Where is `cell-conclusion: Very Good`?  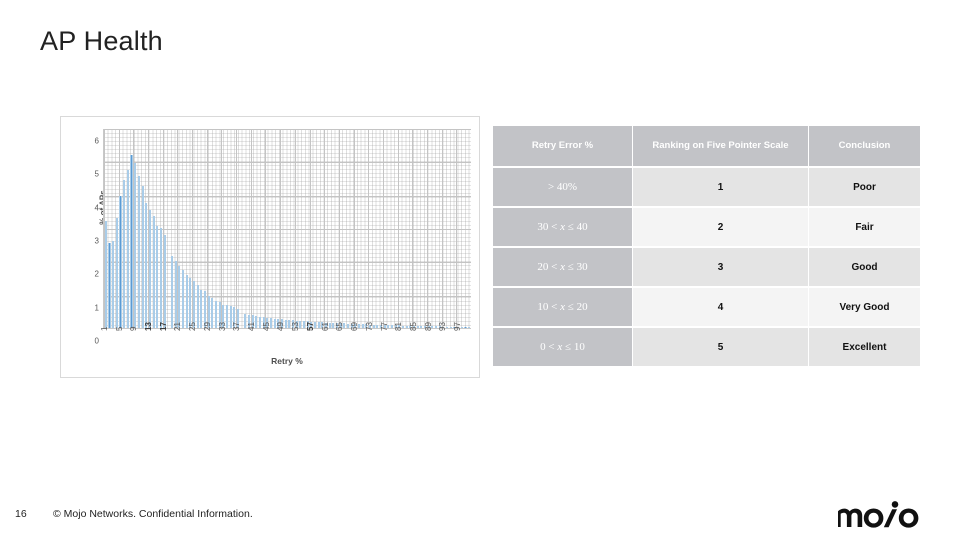
cell-conclusion: Very Good is located at coordinates (864, 307).